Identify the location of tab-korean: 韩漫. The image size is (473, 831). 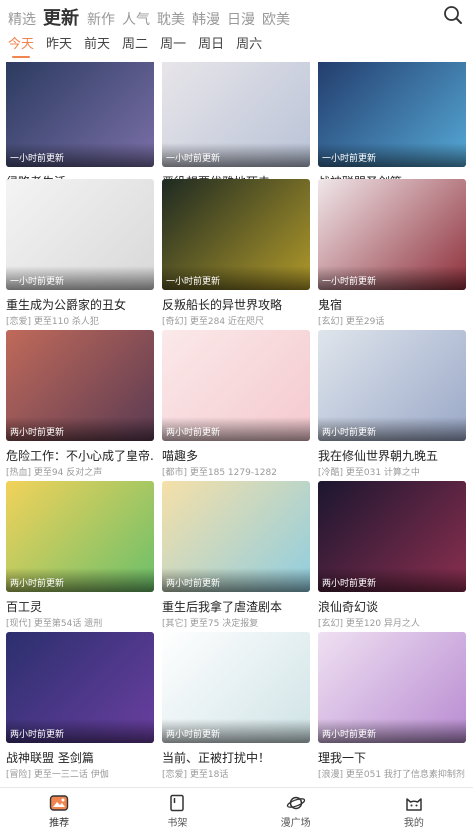
(206, 19).